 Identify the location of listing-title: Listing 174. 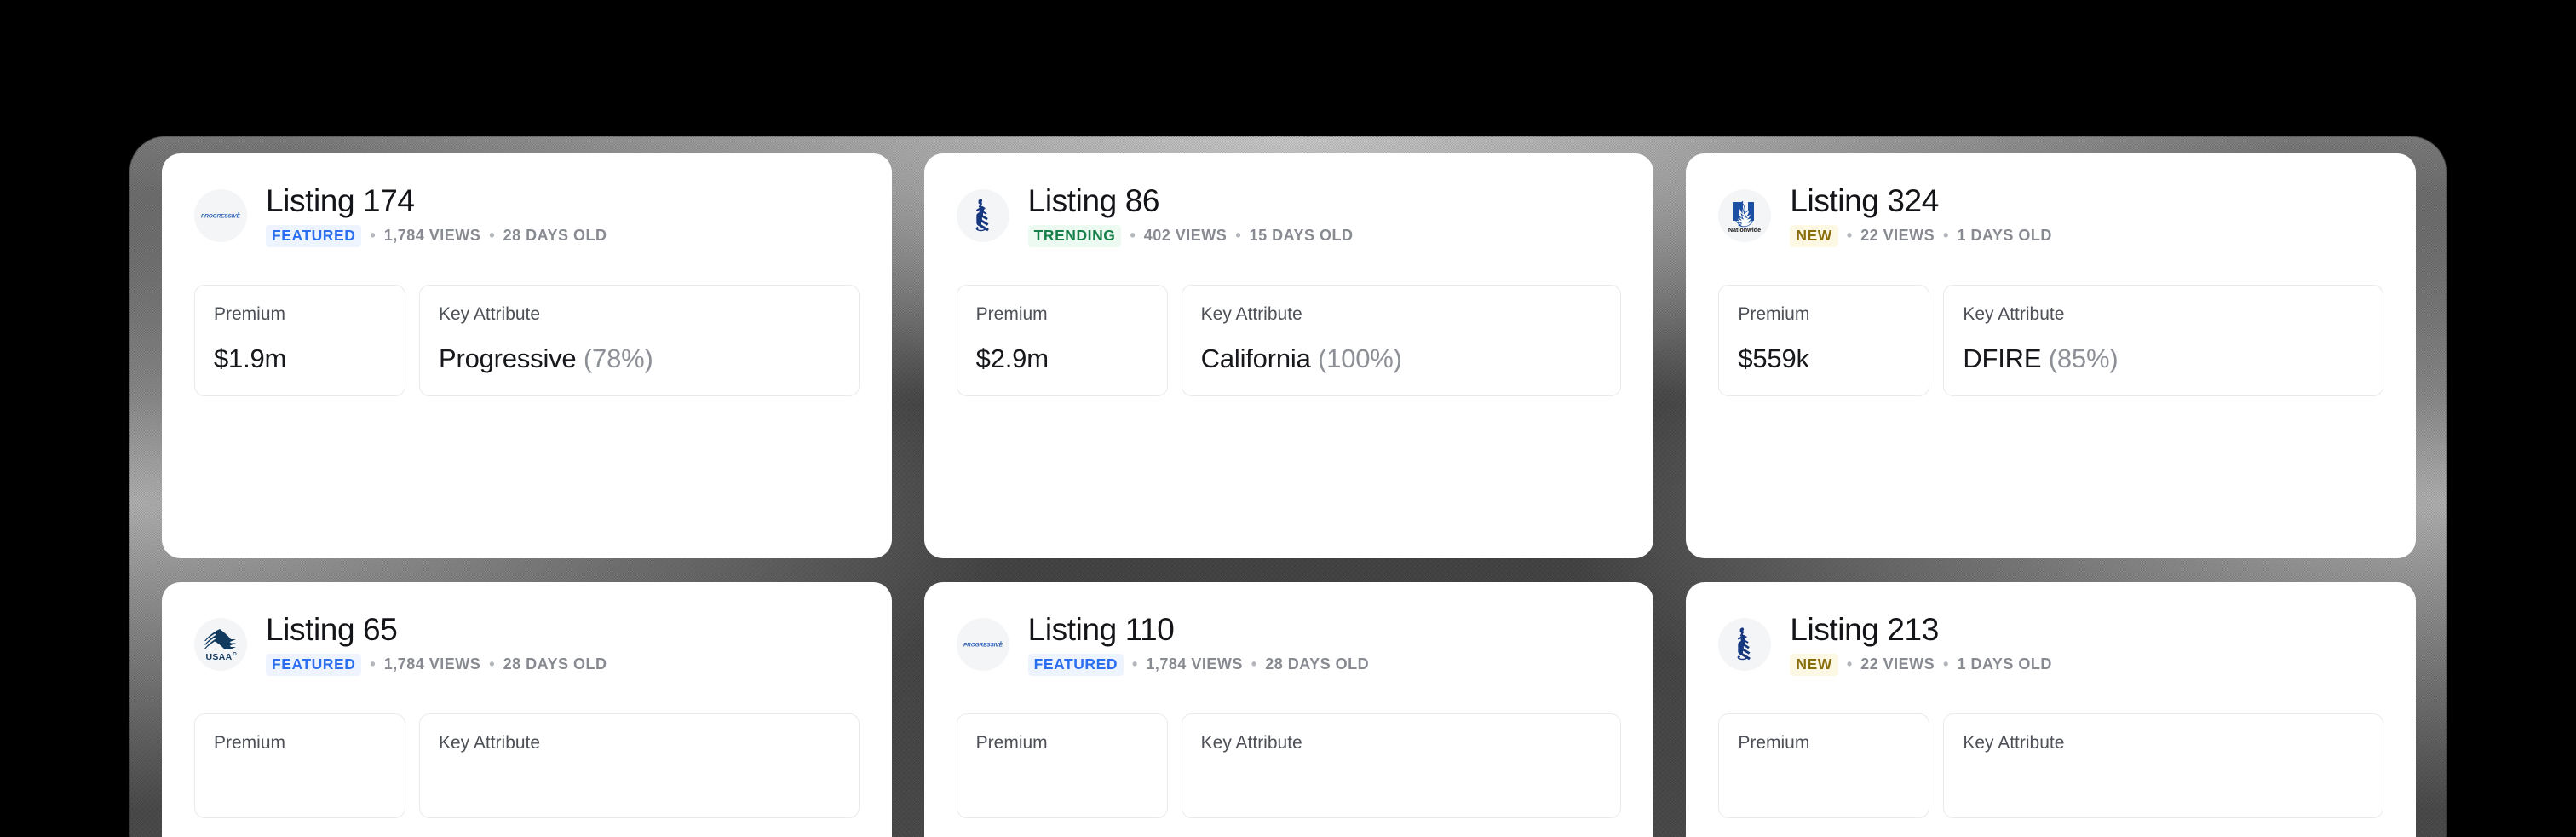
(341, 200).